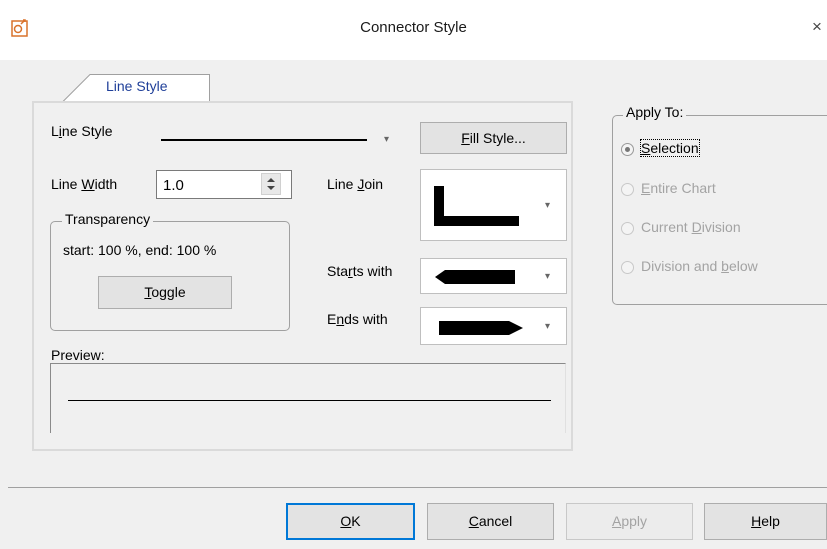 The image size is (827, 549). I want to click on line-join-dropdown: ▾, so click(493, 205).